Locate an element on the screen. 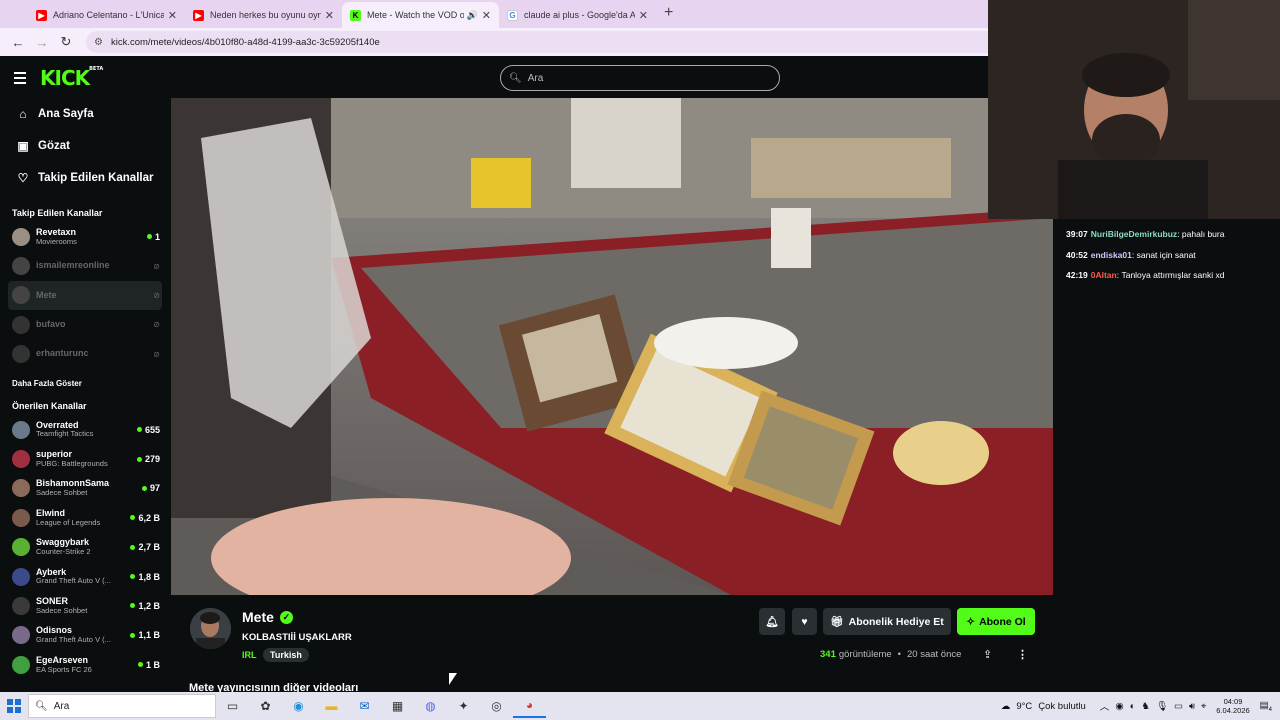 This screenshot has width=1280, height=720. more-options-icon: ⋮ is located at coordinates (1022, 654).